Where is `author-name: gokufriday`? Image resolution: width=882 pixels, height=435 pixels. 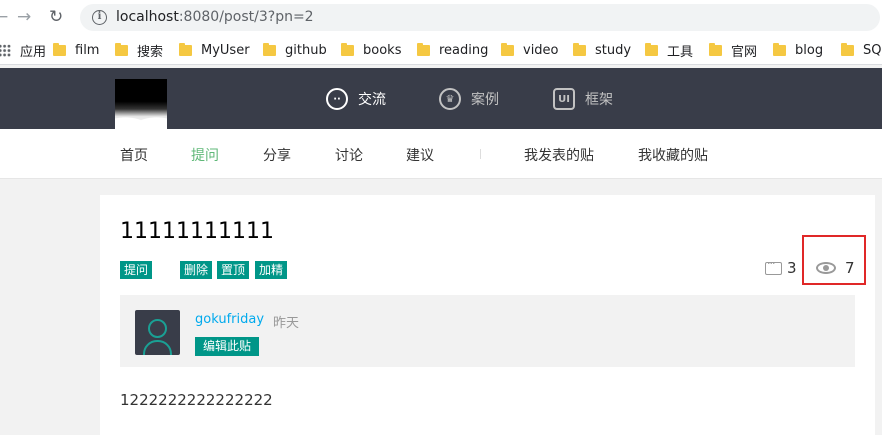 author-name: gokufriday is located at coordinates (229, 319).